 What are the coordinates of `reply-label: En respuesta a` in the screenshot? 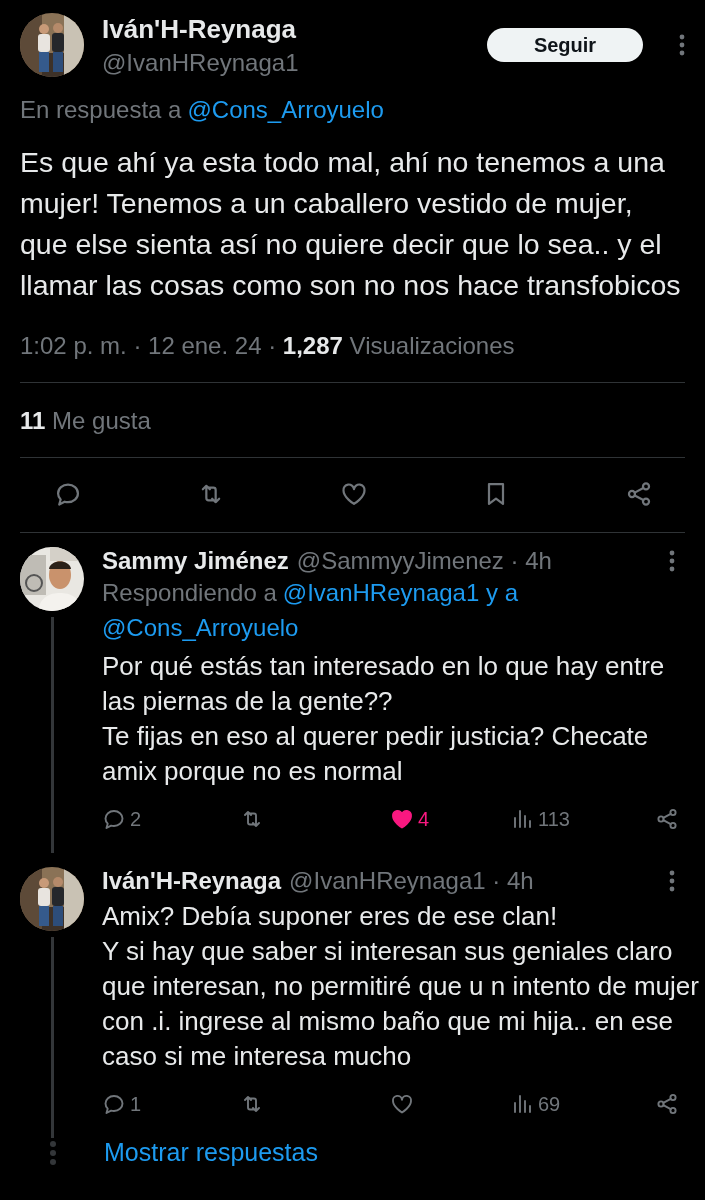 It's located at (101, 110).